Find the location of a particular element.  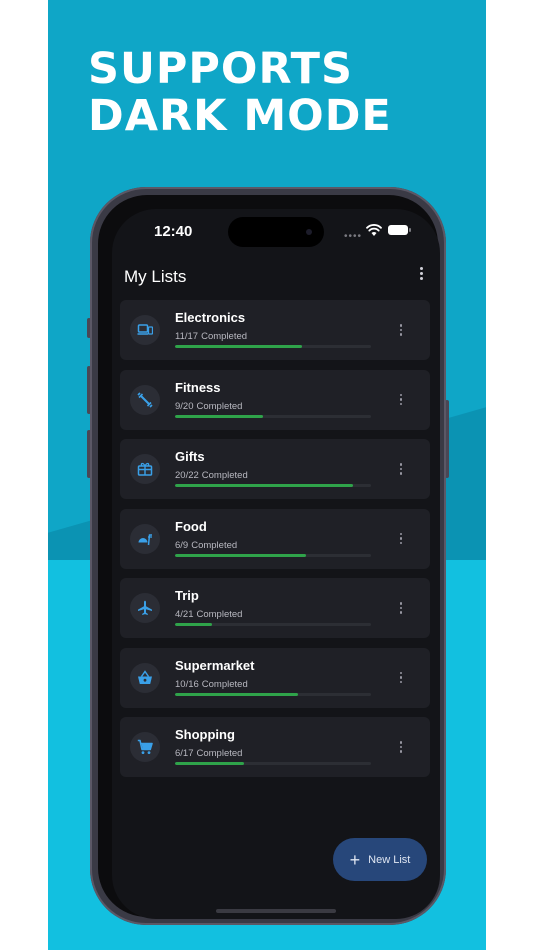

status-bar: 12:40 •••• is located at coordinates (276, 232).